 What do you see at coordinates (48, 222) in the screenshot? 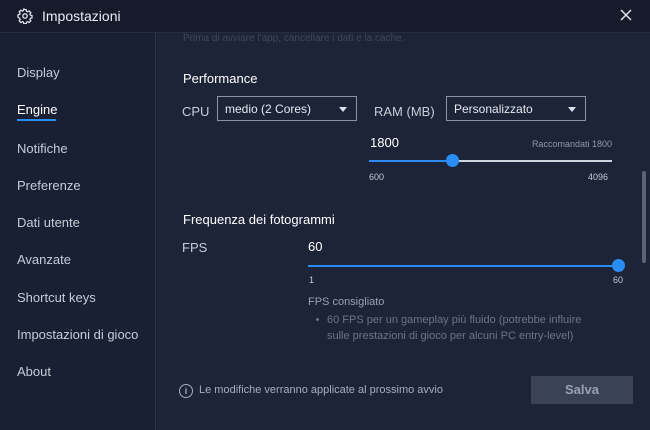
I see `sidebar-item-dati-utente: Dati utente` at bounding box center [48, 222].